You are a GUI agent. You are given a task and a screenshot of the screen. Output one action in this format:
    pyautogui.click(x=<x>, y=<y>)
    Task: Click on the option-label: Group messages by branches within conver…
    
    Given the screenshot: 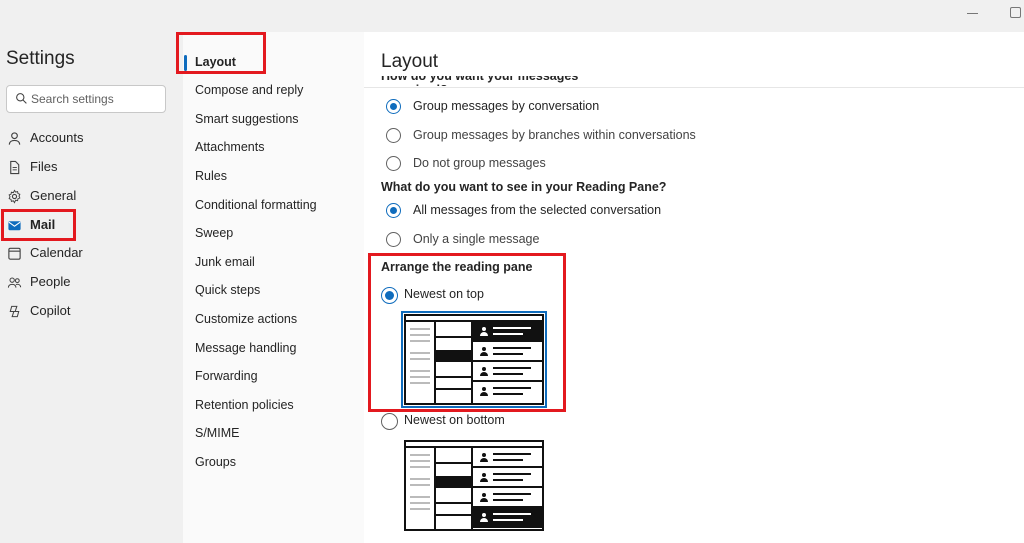 What is the action you would take?
    pyautogui.click(x=554, y=135)
    